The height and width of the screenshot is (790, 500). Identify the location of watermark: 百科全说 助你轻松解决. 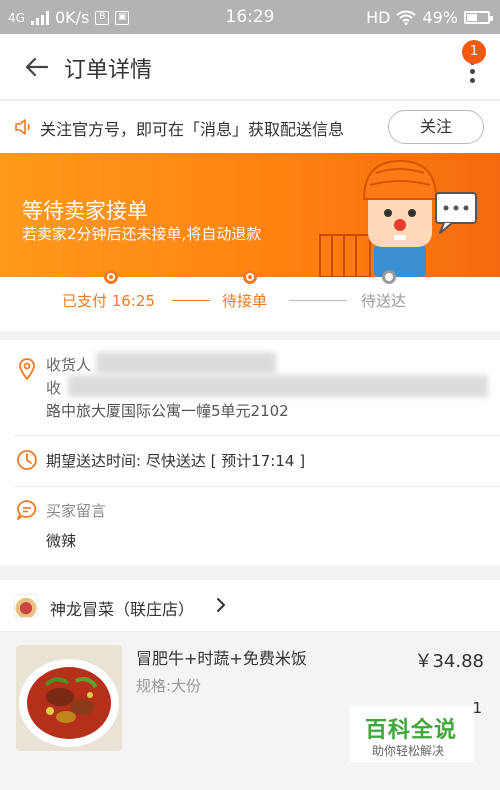
(412, 734).